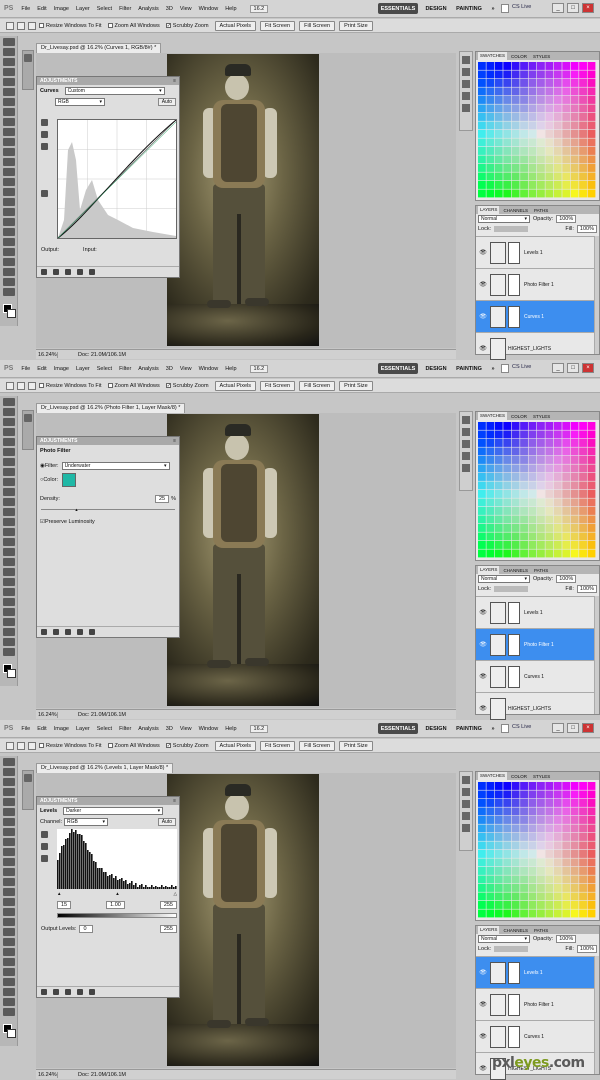  What do you see at coordinates (278, 25) in the screenshot?
I see `fit-screen-button: Fit Screen` at bounding box center [278, 25].